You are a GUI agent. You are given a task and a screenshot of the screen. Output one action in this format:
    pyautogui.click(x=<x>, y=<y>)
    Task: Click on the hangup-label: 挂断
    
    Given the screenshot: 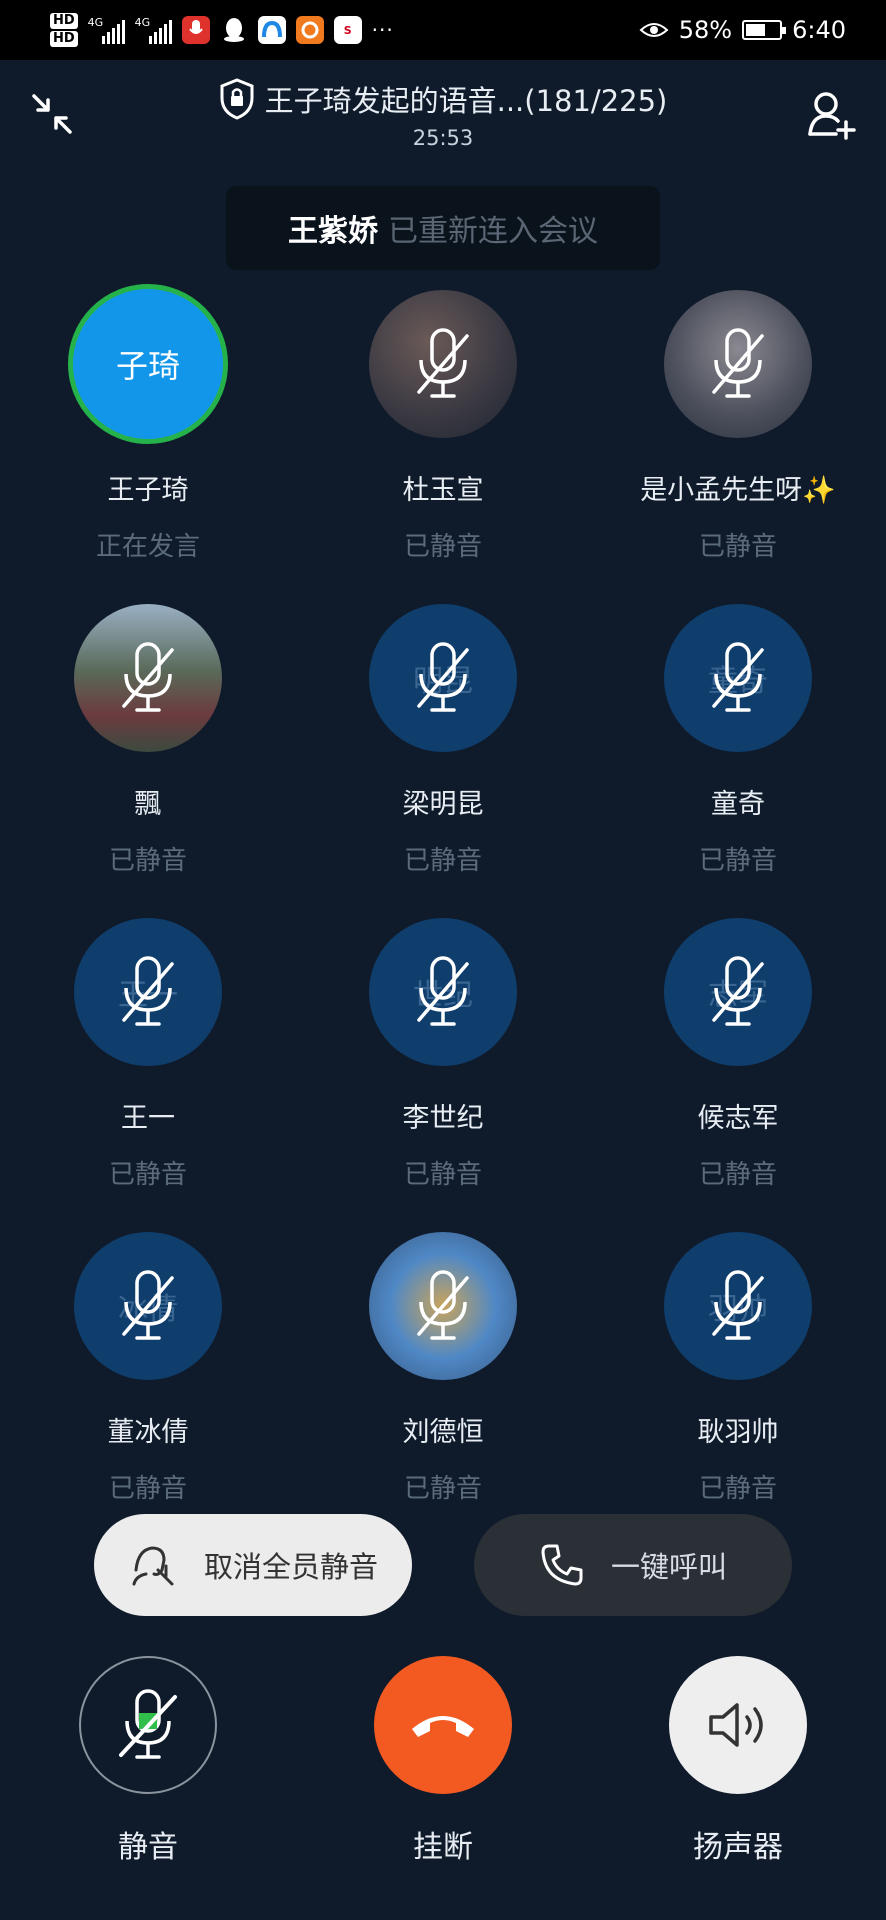 What is the action you would take?
    pyautogui.click(x=443, y=1847)
    